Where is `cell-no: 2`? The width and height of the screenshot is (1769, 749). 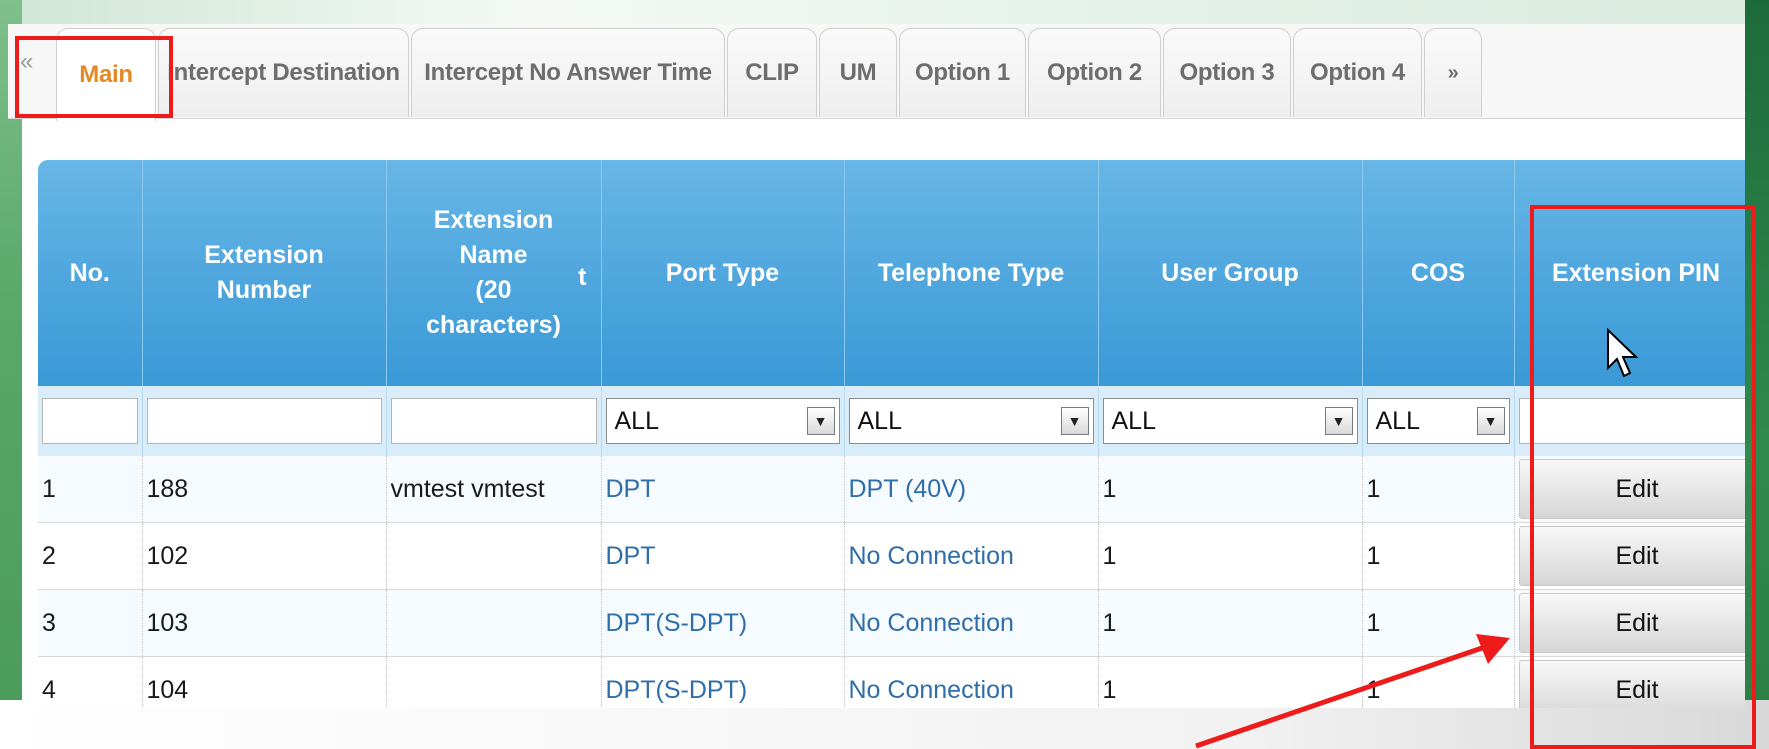 cell-no: 2 is located at coordinates (90, 556).